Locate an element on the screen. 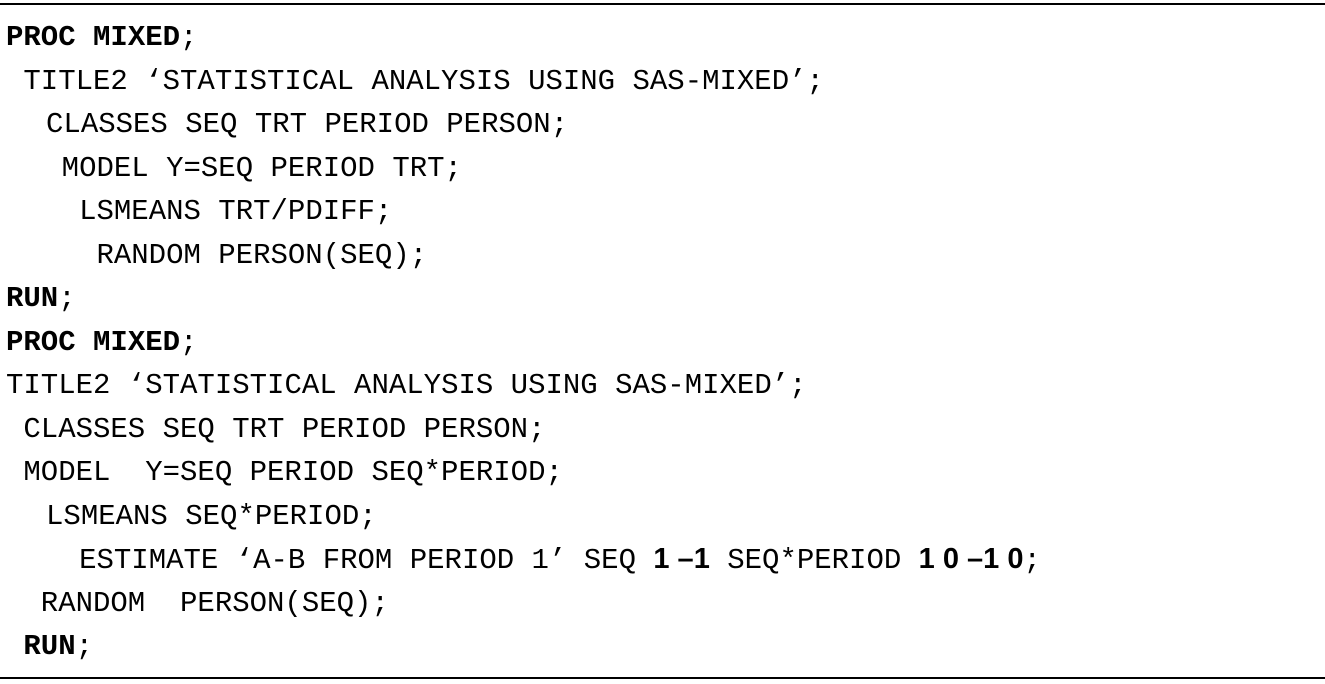 This screenshot has width=1325, height=684. code-coefficients: 1 0 –1 0 is located at coordinates (971, 559).